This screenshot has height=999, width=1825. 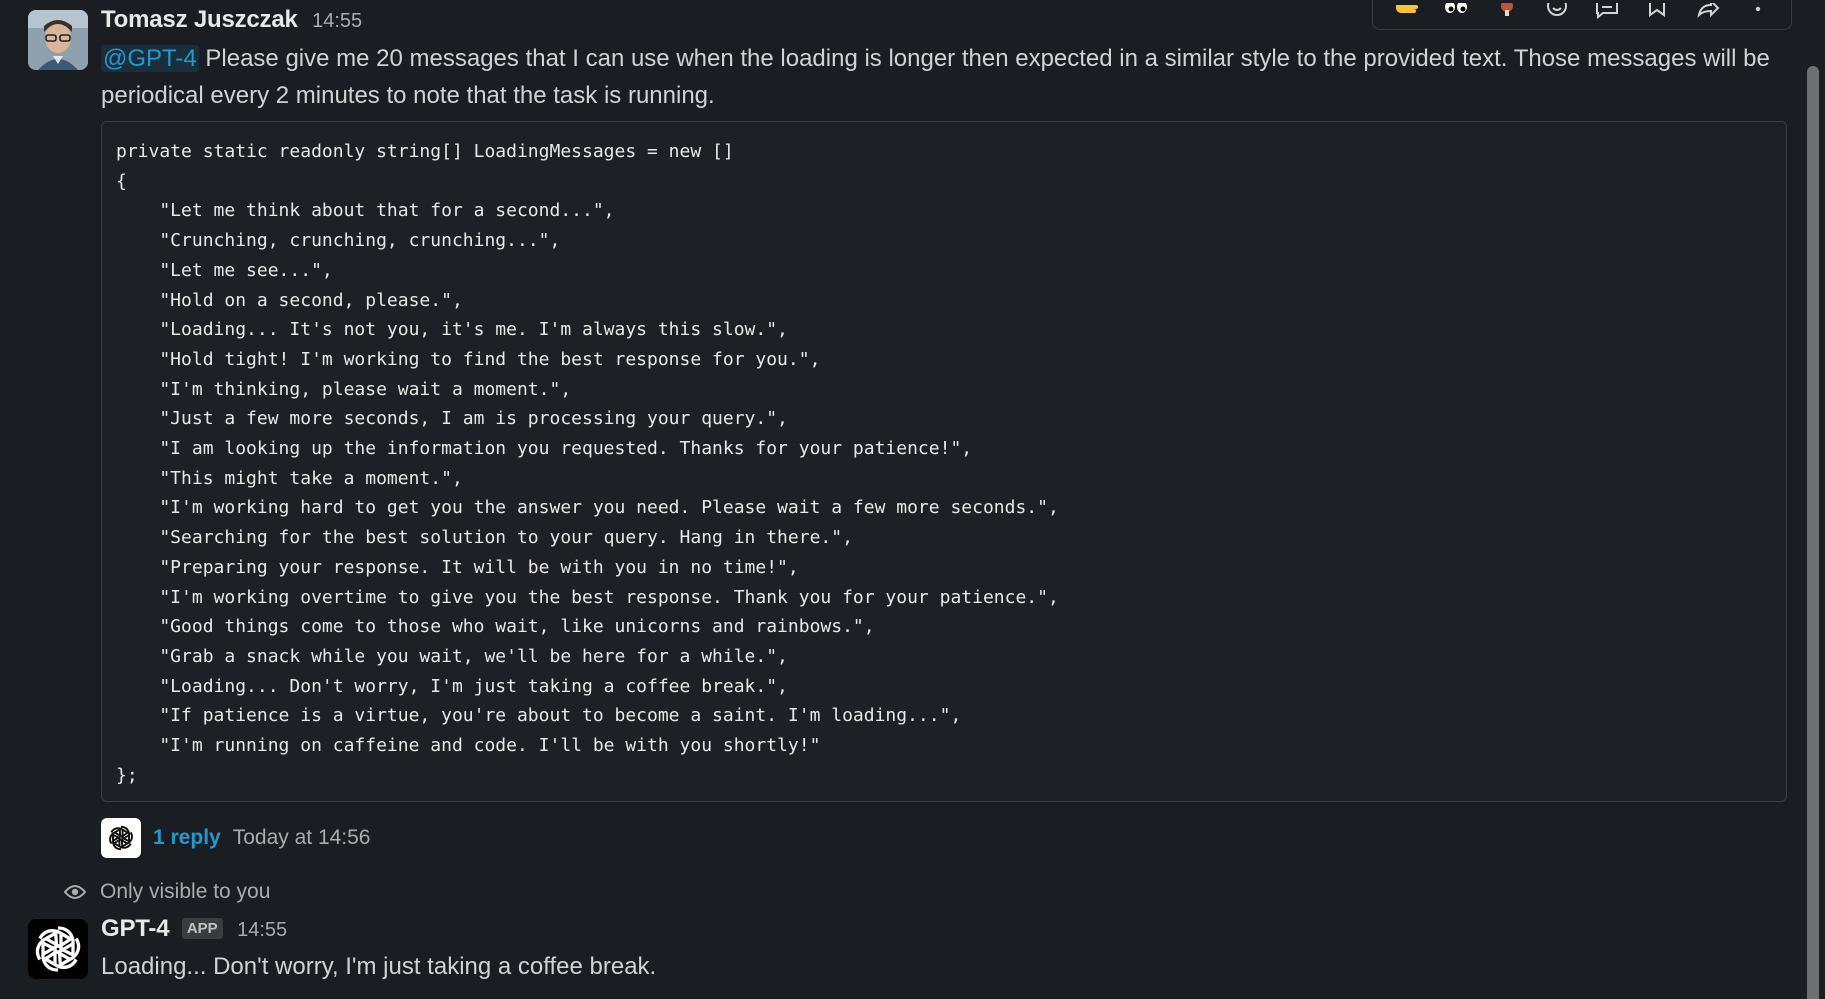 What do you see at coordinates (1582, 15) in the screenshot?
I see `message-actions-toolbar` at bounding box center [1582, 15].